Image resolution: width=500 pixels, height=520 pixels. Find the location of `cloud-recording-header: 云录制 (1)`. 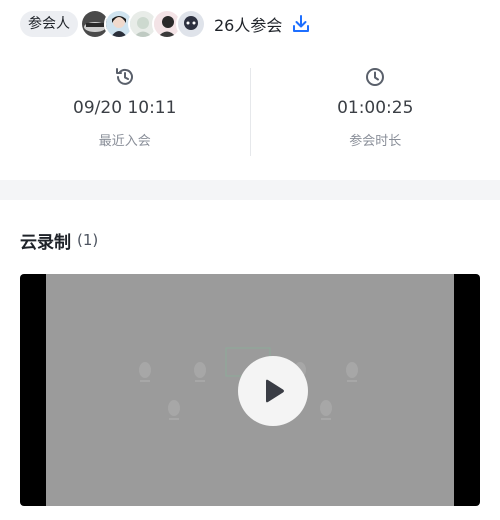

cloud-recording-header: 云录制 (1) is located at coordinates (59, 241).